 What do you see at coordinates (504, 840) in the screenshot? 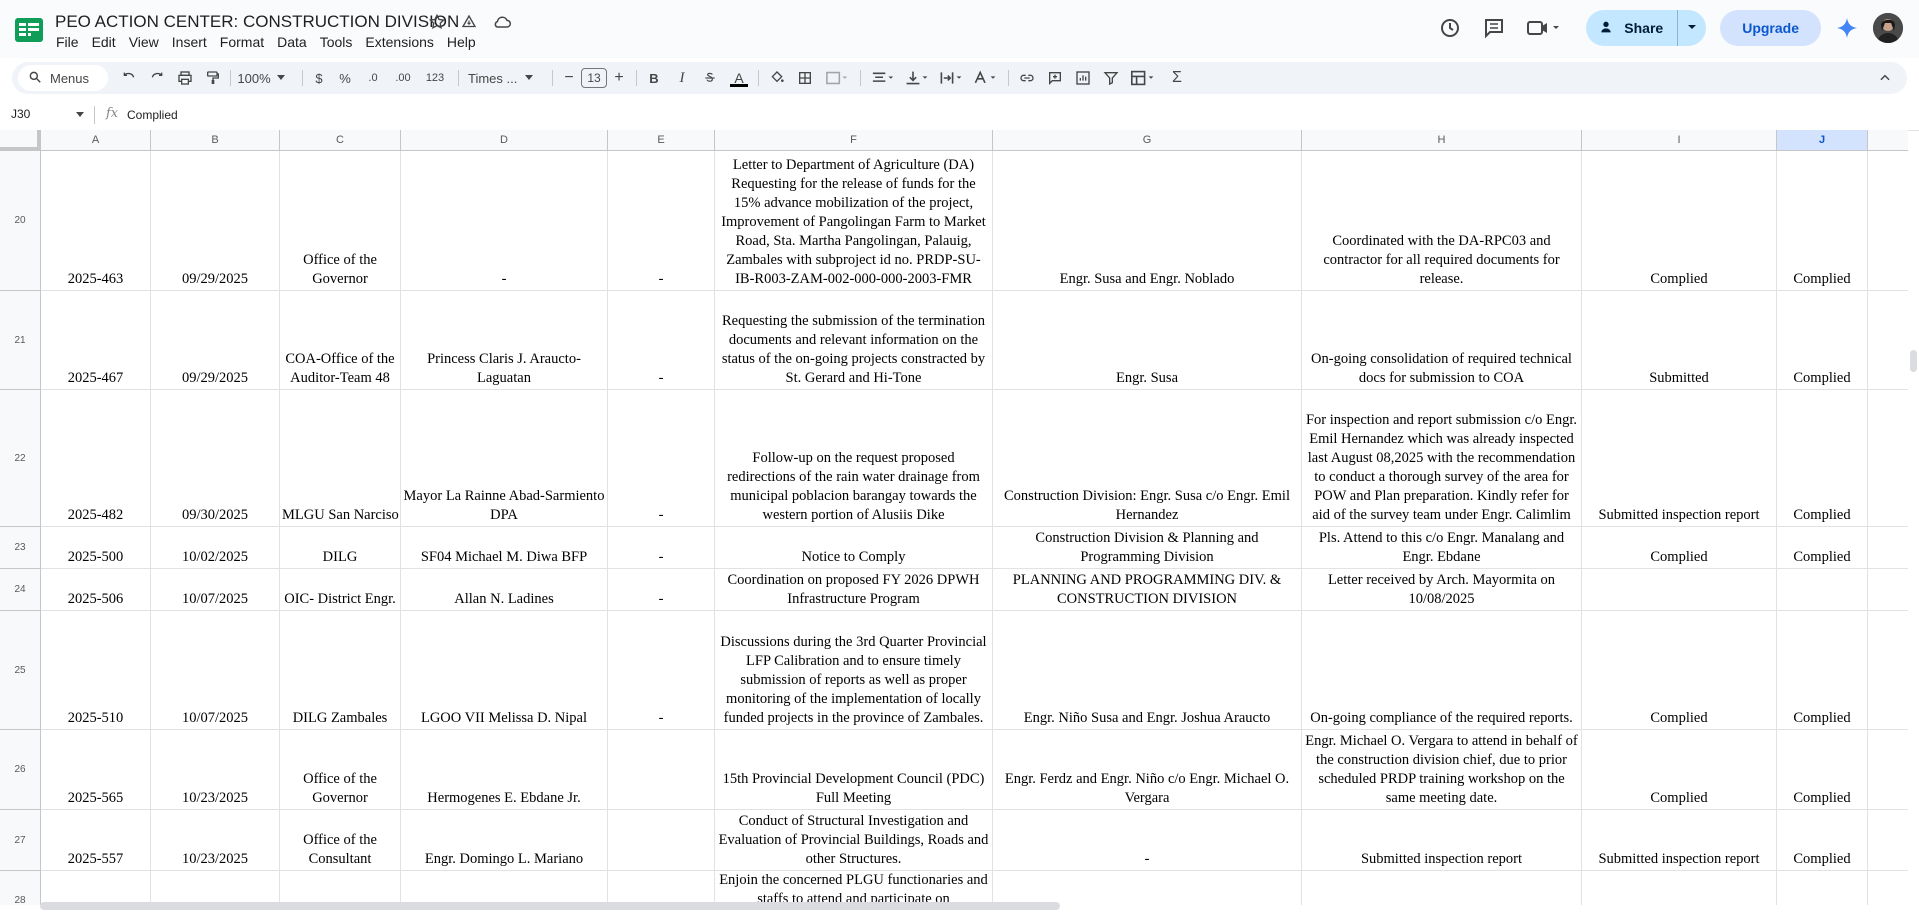
I see `cell-d27: Engr. Domingo L. Mariano` at bounding box center [504, 840].